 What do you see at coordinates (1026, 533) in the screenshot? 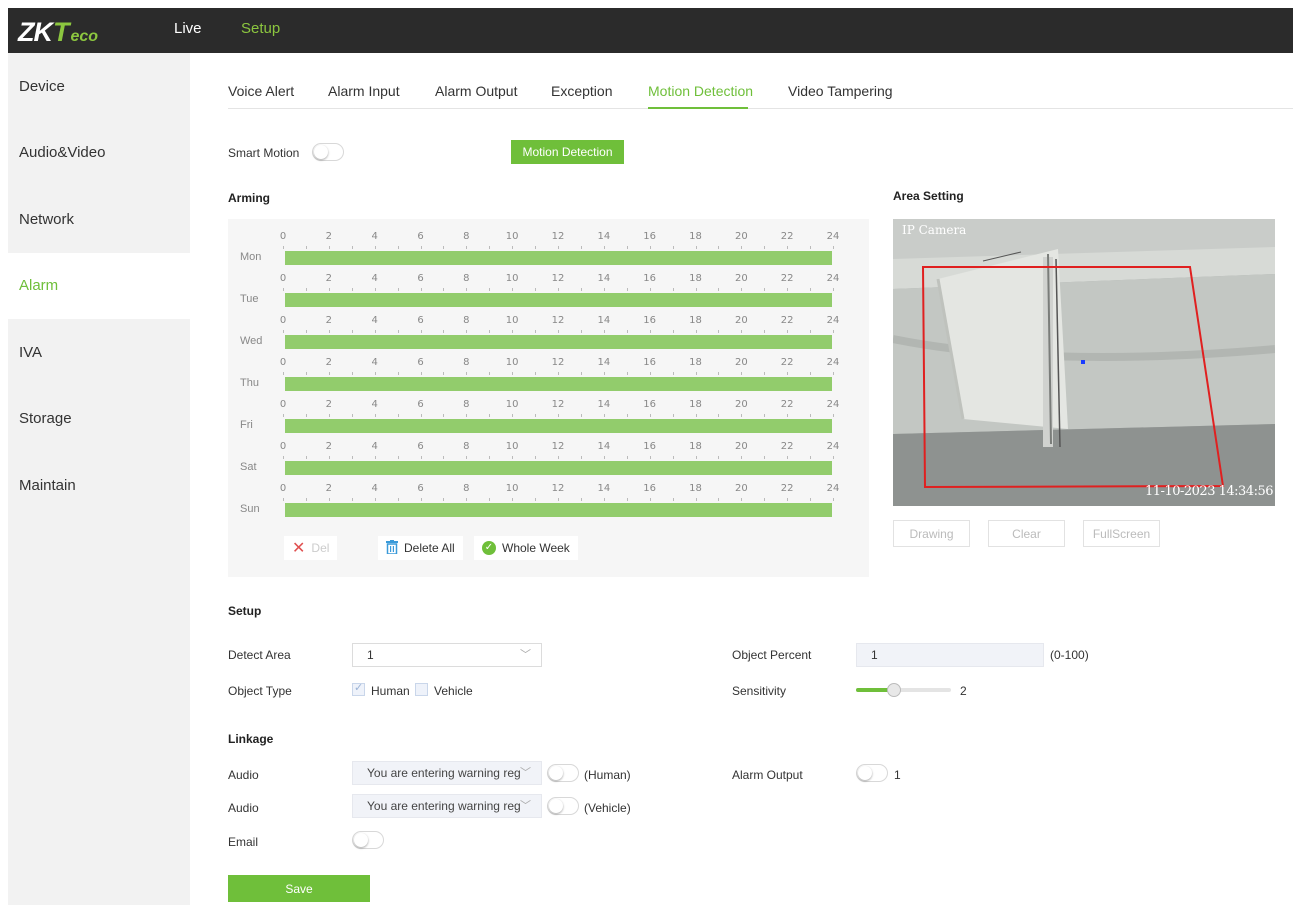
I see `clear-button: Clear` at bounding box center [1026, 533].